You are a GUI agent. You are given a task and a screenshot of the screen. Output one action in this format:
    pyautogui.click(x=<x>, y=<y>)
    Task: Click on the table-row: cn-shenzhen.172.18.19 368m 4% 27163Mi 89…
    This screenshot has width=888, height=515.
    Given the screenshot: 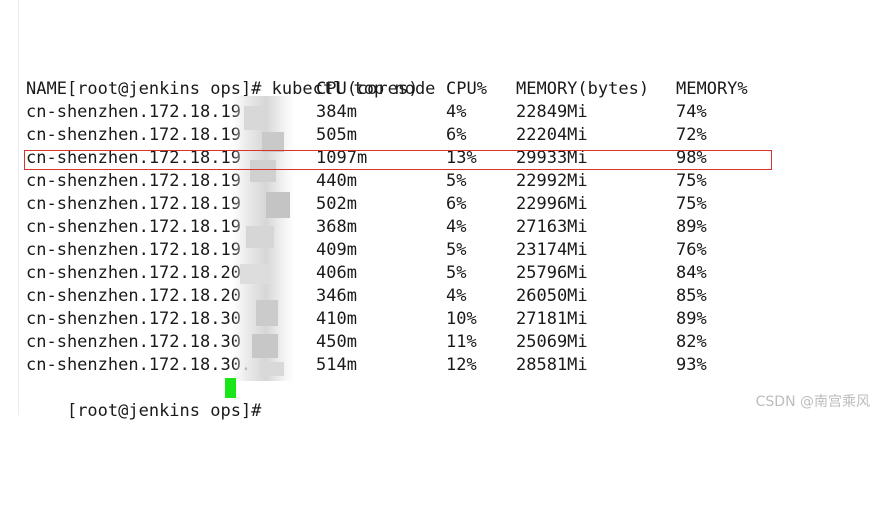 What is the action you would take?
    pyautogui.click(x=446, y=227)
    